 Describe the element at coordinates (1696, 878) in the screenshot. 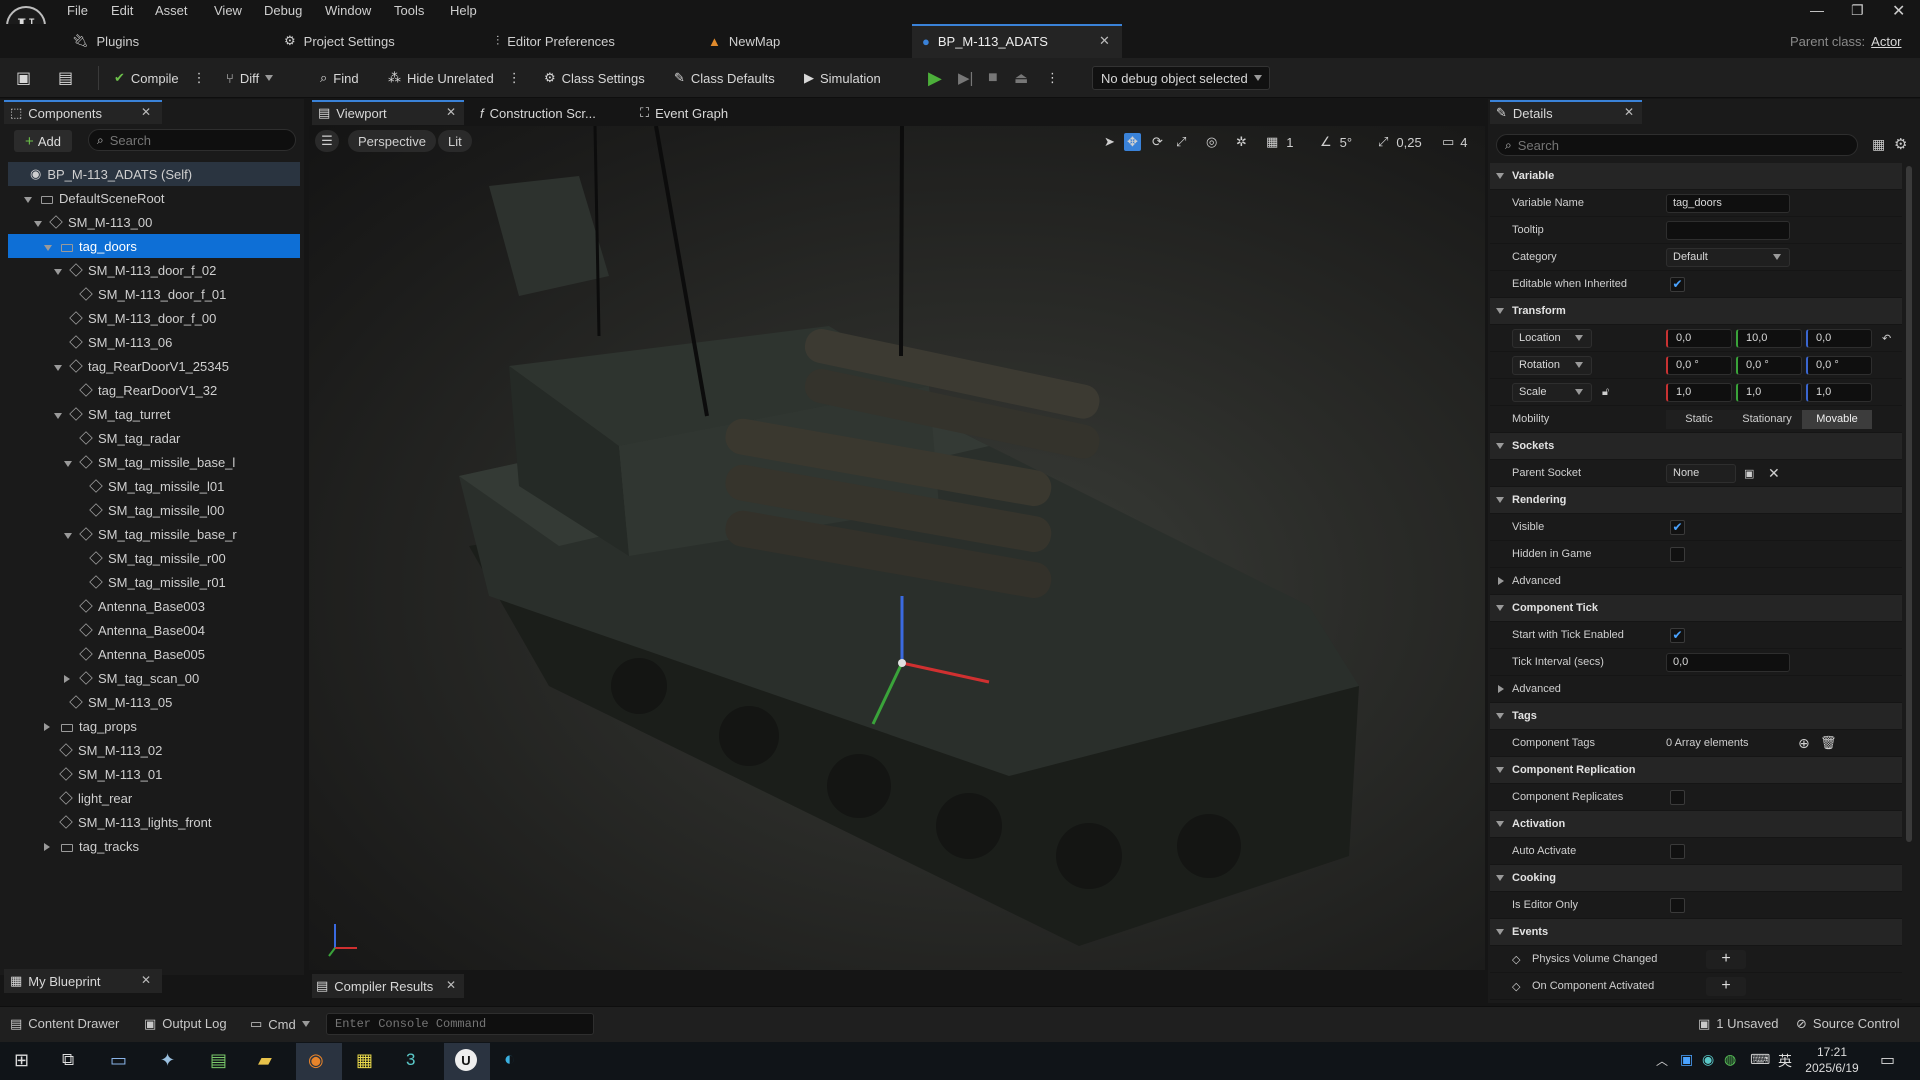

I see `section-cooking: Cooking` at that location.